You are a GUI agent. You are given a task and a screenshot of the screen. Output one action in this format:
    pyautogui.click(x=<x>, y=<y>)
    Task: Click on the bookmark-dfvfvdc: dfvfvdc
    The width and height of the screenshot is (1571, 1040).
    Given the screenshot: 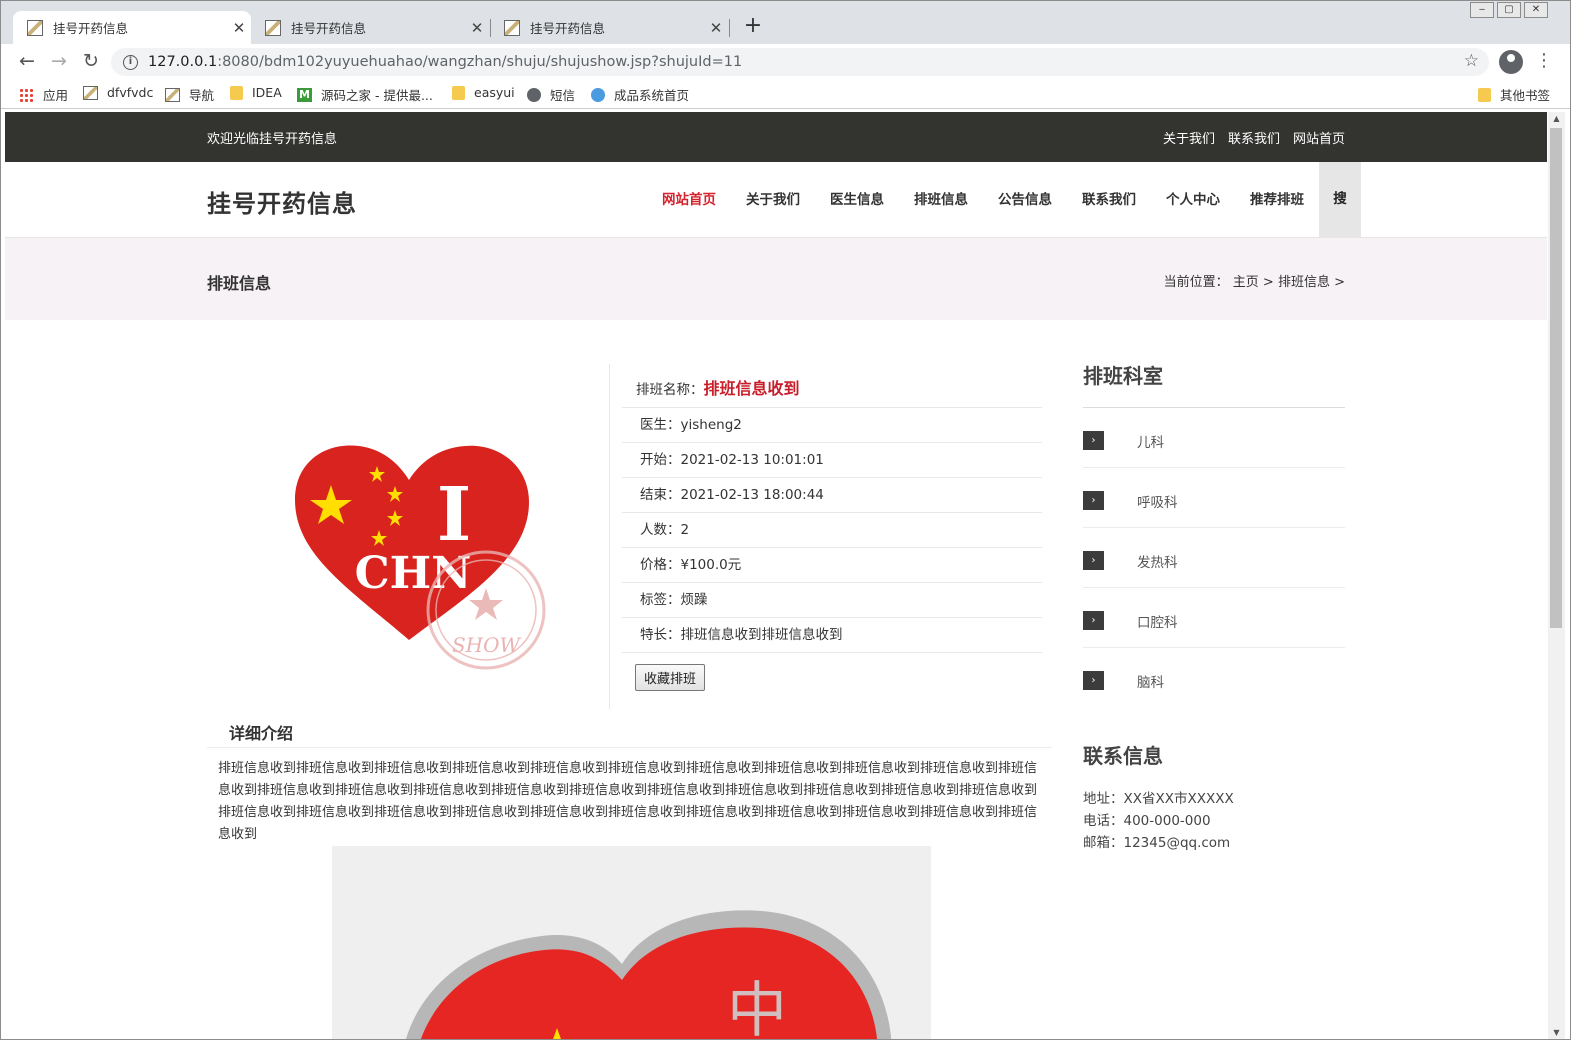 What is the action you would take?
    pyautogui.click(x=118, y=92)
    